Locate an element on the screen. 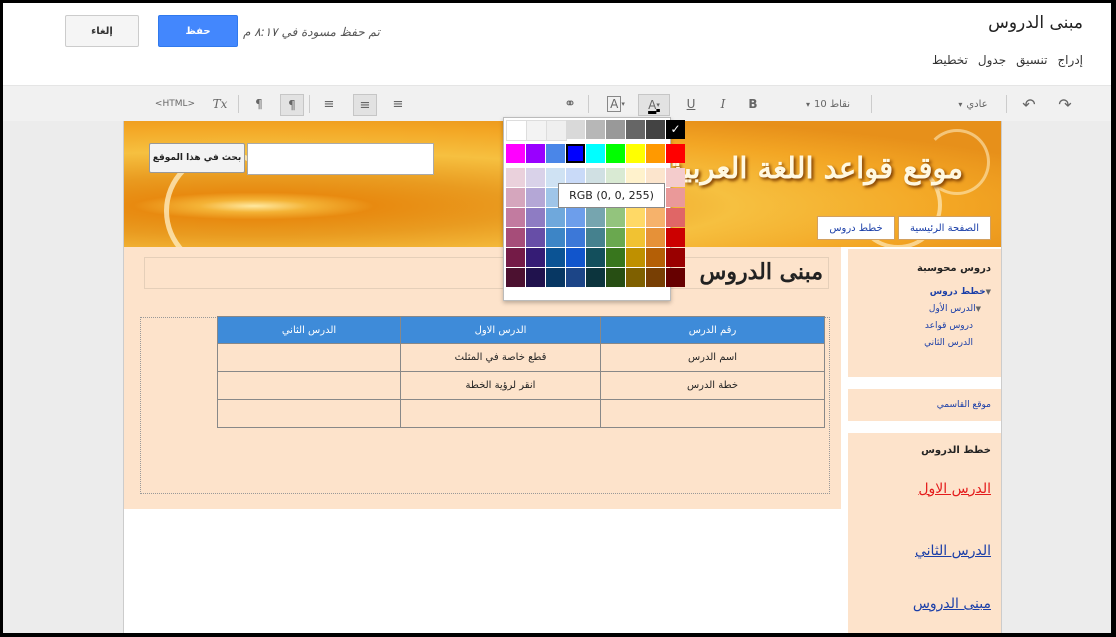  html-button: <HTML> is located at coordinates (175, 104).